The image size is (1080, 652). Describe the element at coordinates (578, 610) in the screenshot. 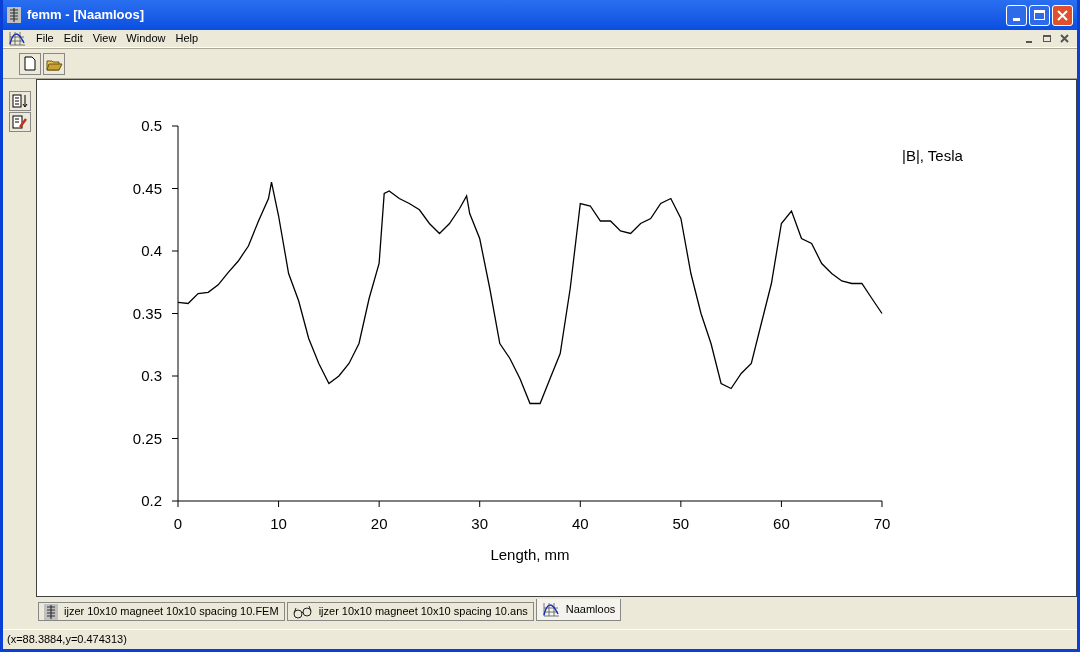

I see `document-tab: Naamloos` at that location.